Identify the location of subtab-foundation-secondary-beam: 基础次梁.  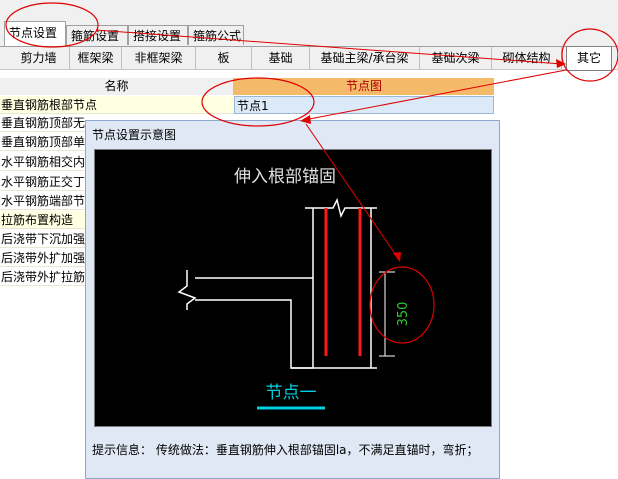
(456, 58).